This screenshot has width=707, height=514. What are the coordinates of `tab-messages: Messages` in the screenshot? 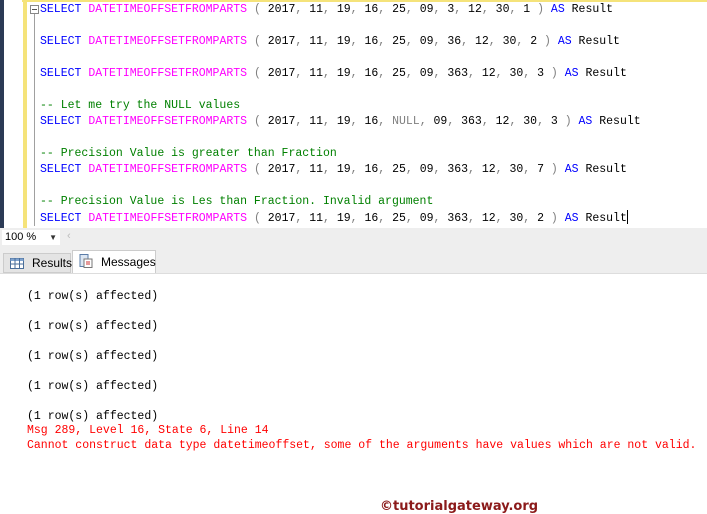 It's located at (114, 261).